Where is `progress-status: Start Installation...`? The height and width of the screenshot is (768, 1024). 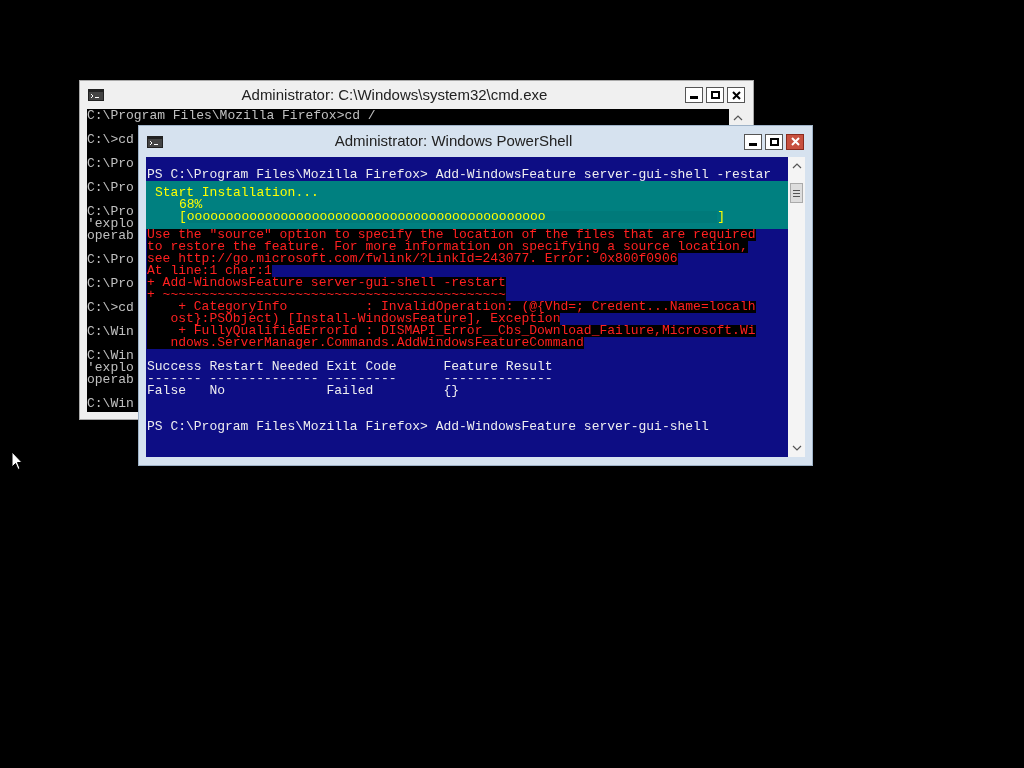 progress-status: Start Installation... is located at coordinates (236, 193).